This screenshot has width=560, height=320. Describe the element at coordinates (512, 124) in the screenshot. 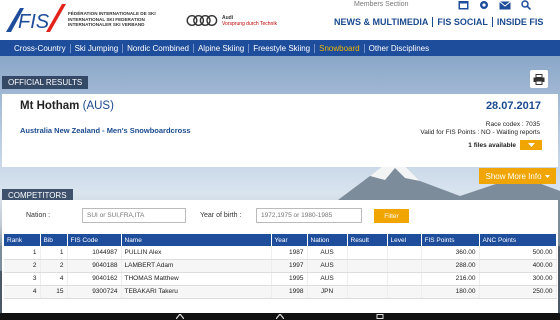

I see `race-codex: Race codex : 7035` at that location.